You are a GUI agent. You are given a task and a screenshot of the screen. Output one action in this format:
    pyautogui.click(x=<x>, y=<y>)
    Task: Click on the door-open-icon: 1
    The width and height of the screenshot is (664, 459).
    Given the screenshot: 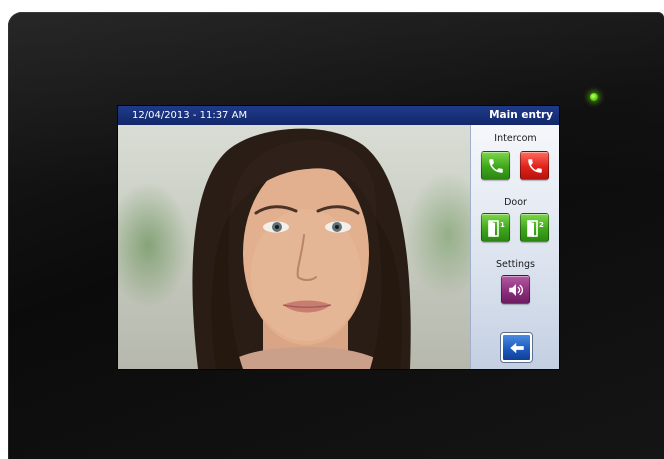 What is the action you would take?
    pyautogui.click(x=496, y=228)
    